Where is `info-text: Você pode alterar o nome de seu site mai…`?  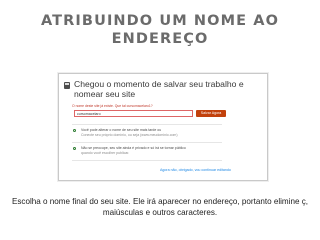
info-text: Você pode alterar o nome de seu site mai… is located at coordinates (156, 132).